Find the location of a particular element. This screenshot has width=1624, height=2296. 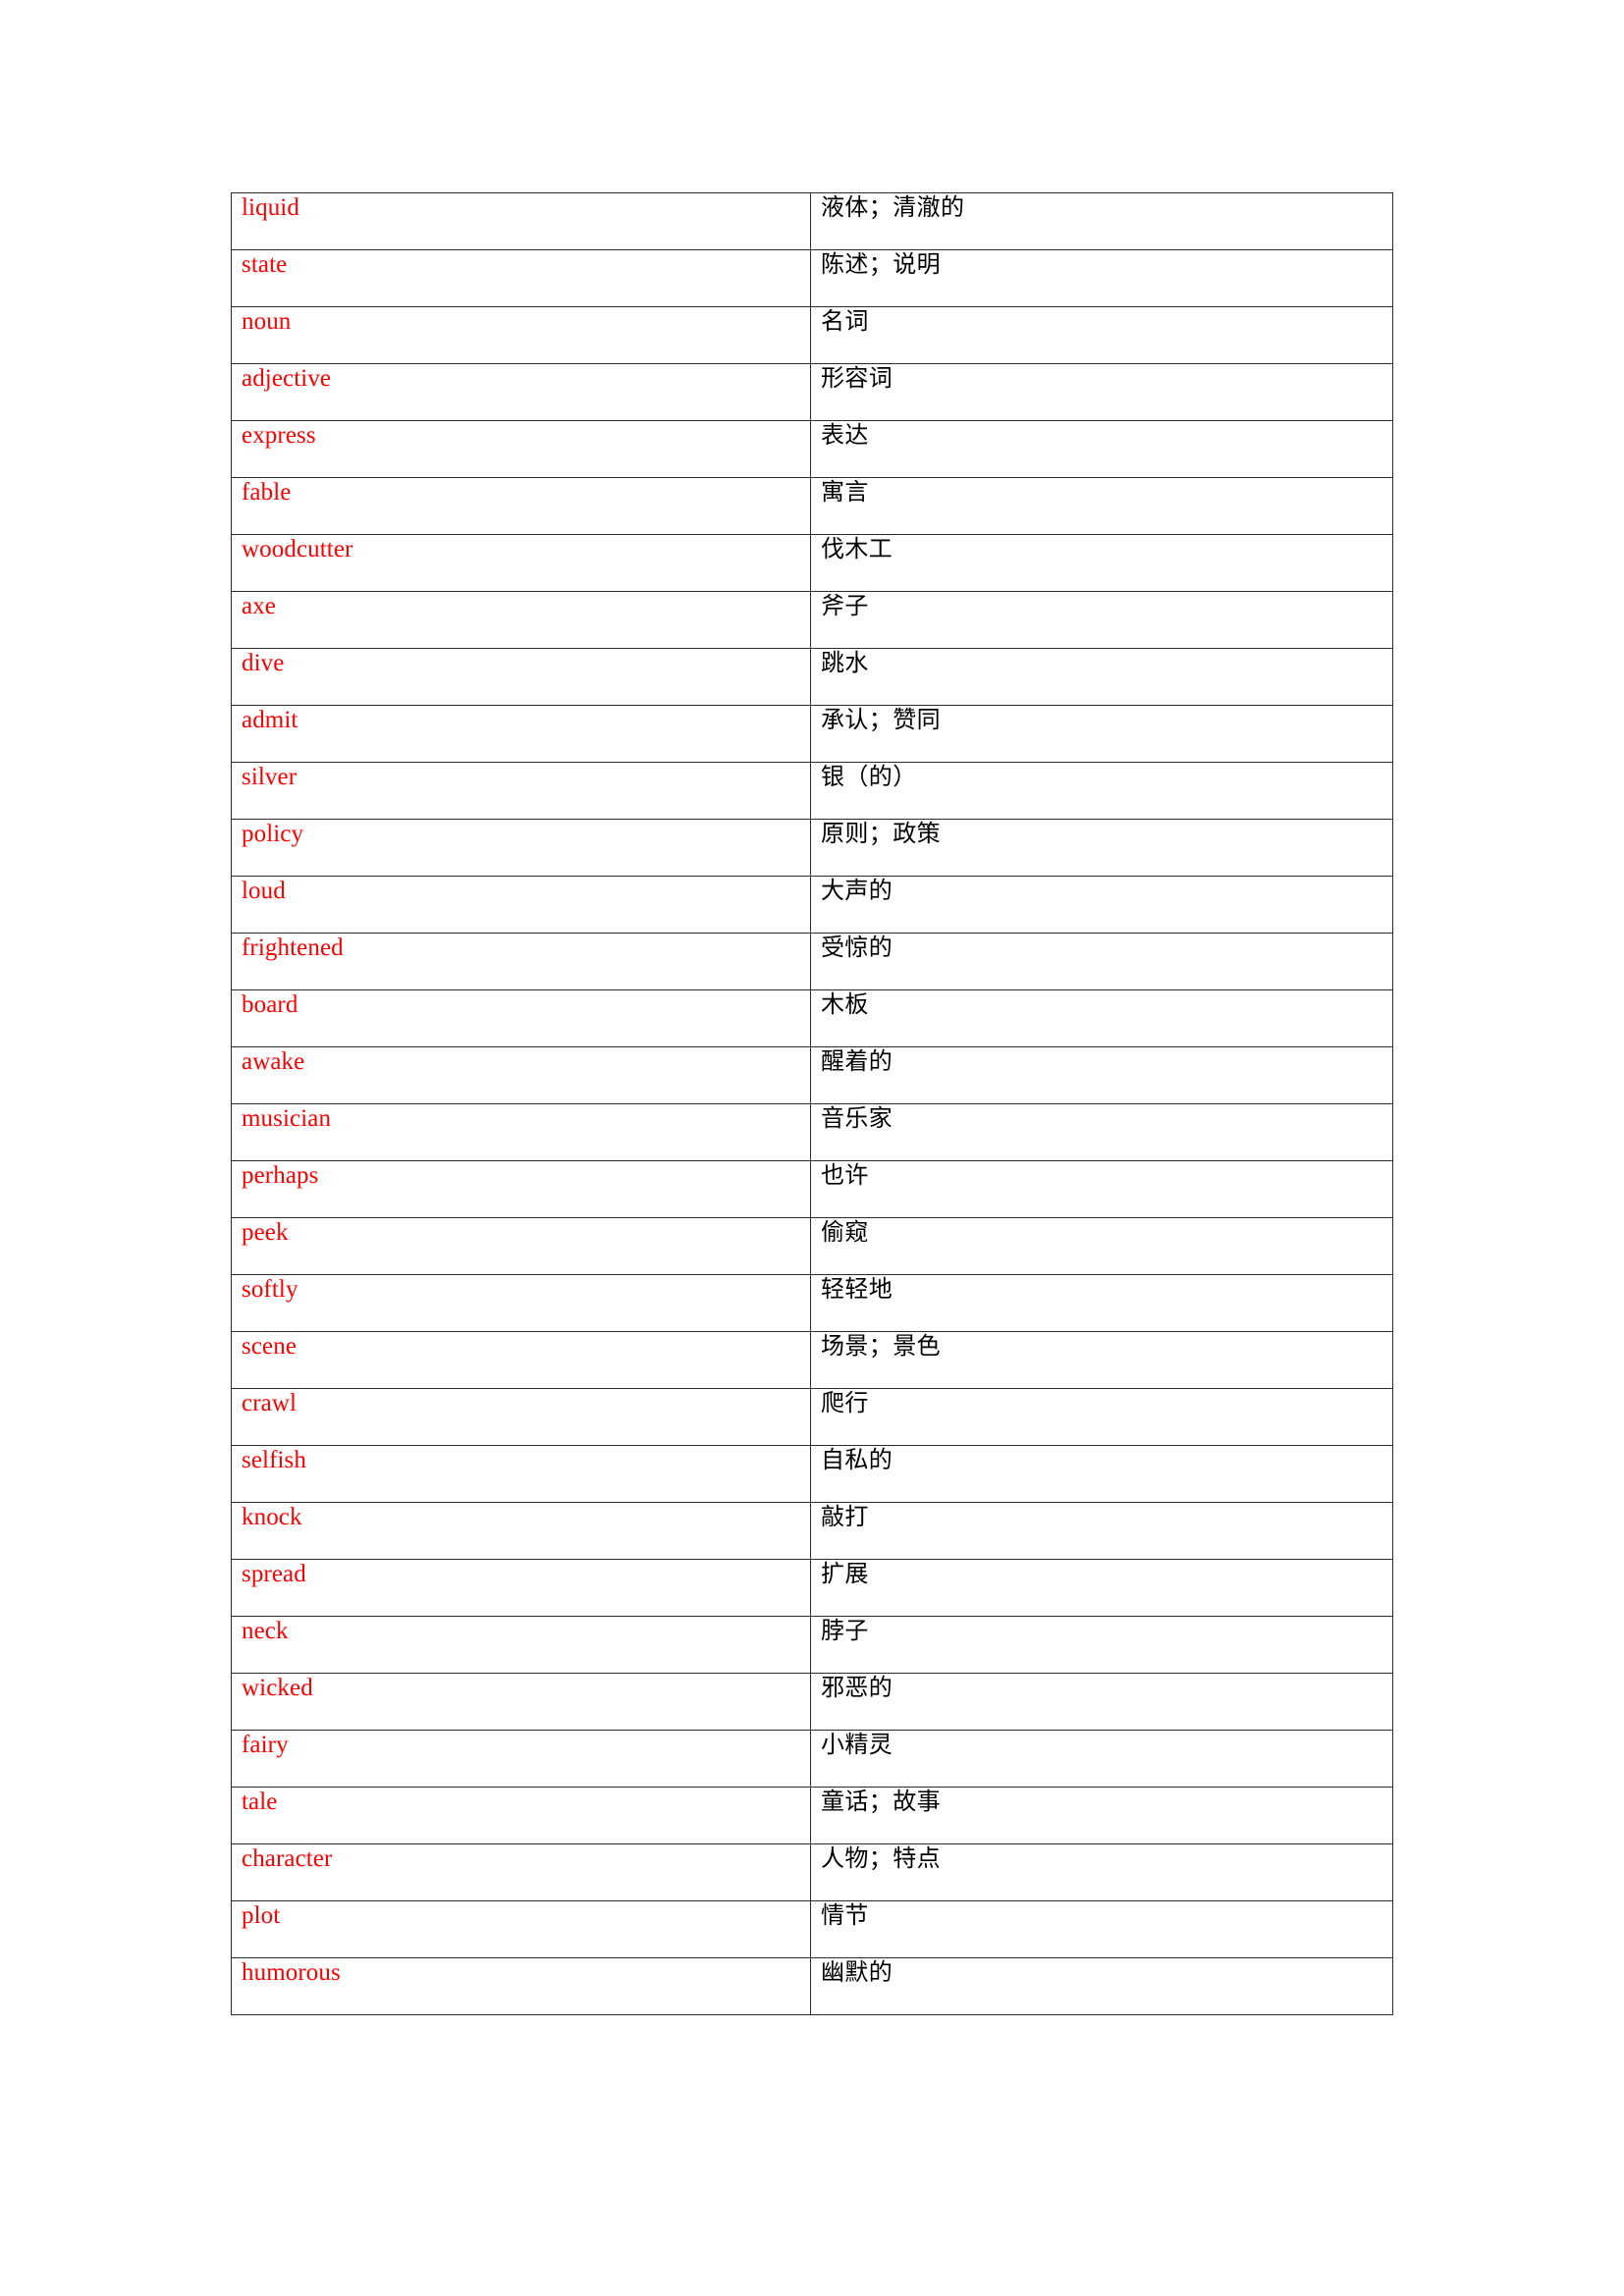

table-row: policy 原则；政策 is located at coordinates (812, 848).